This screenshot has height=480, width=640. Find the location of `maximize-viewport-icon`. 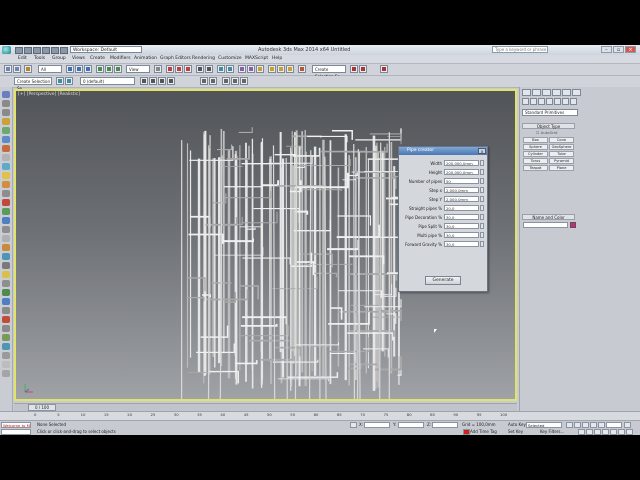

maximize-viewport-icon is located at coordinates (629, 432).